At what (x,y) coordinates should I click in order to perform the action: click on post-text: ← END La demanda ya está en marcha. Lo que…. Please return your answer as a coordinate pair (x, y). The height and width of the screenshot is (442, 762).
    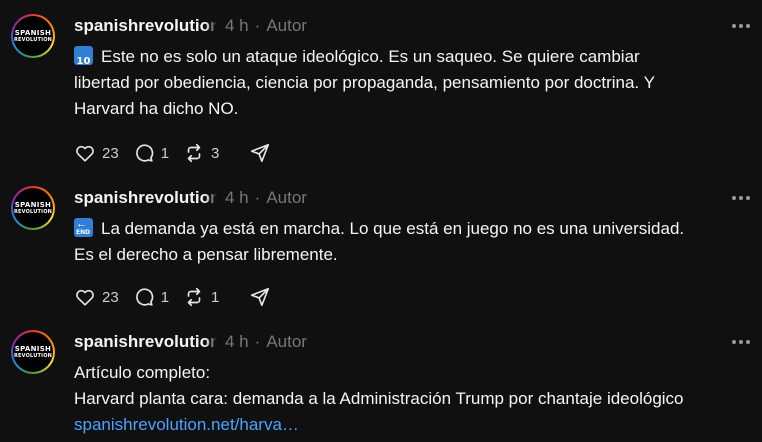
    Looking at the image, I should click on (414, 242).